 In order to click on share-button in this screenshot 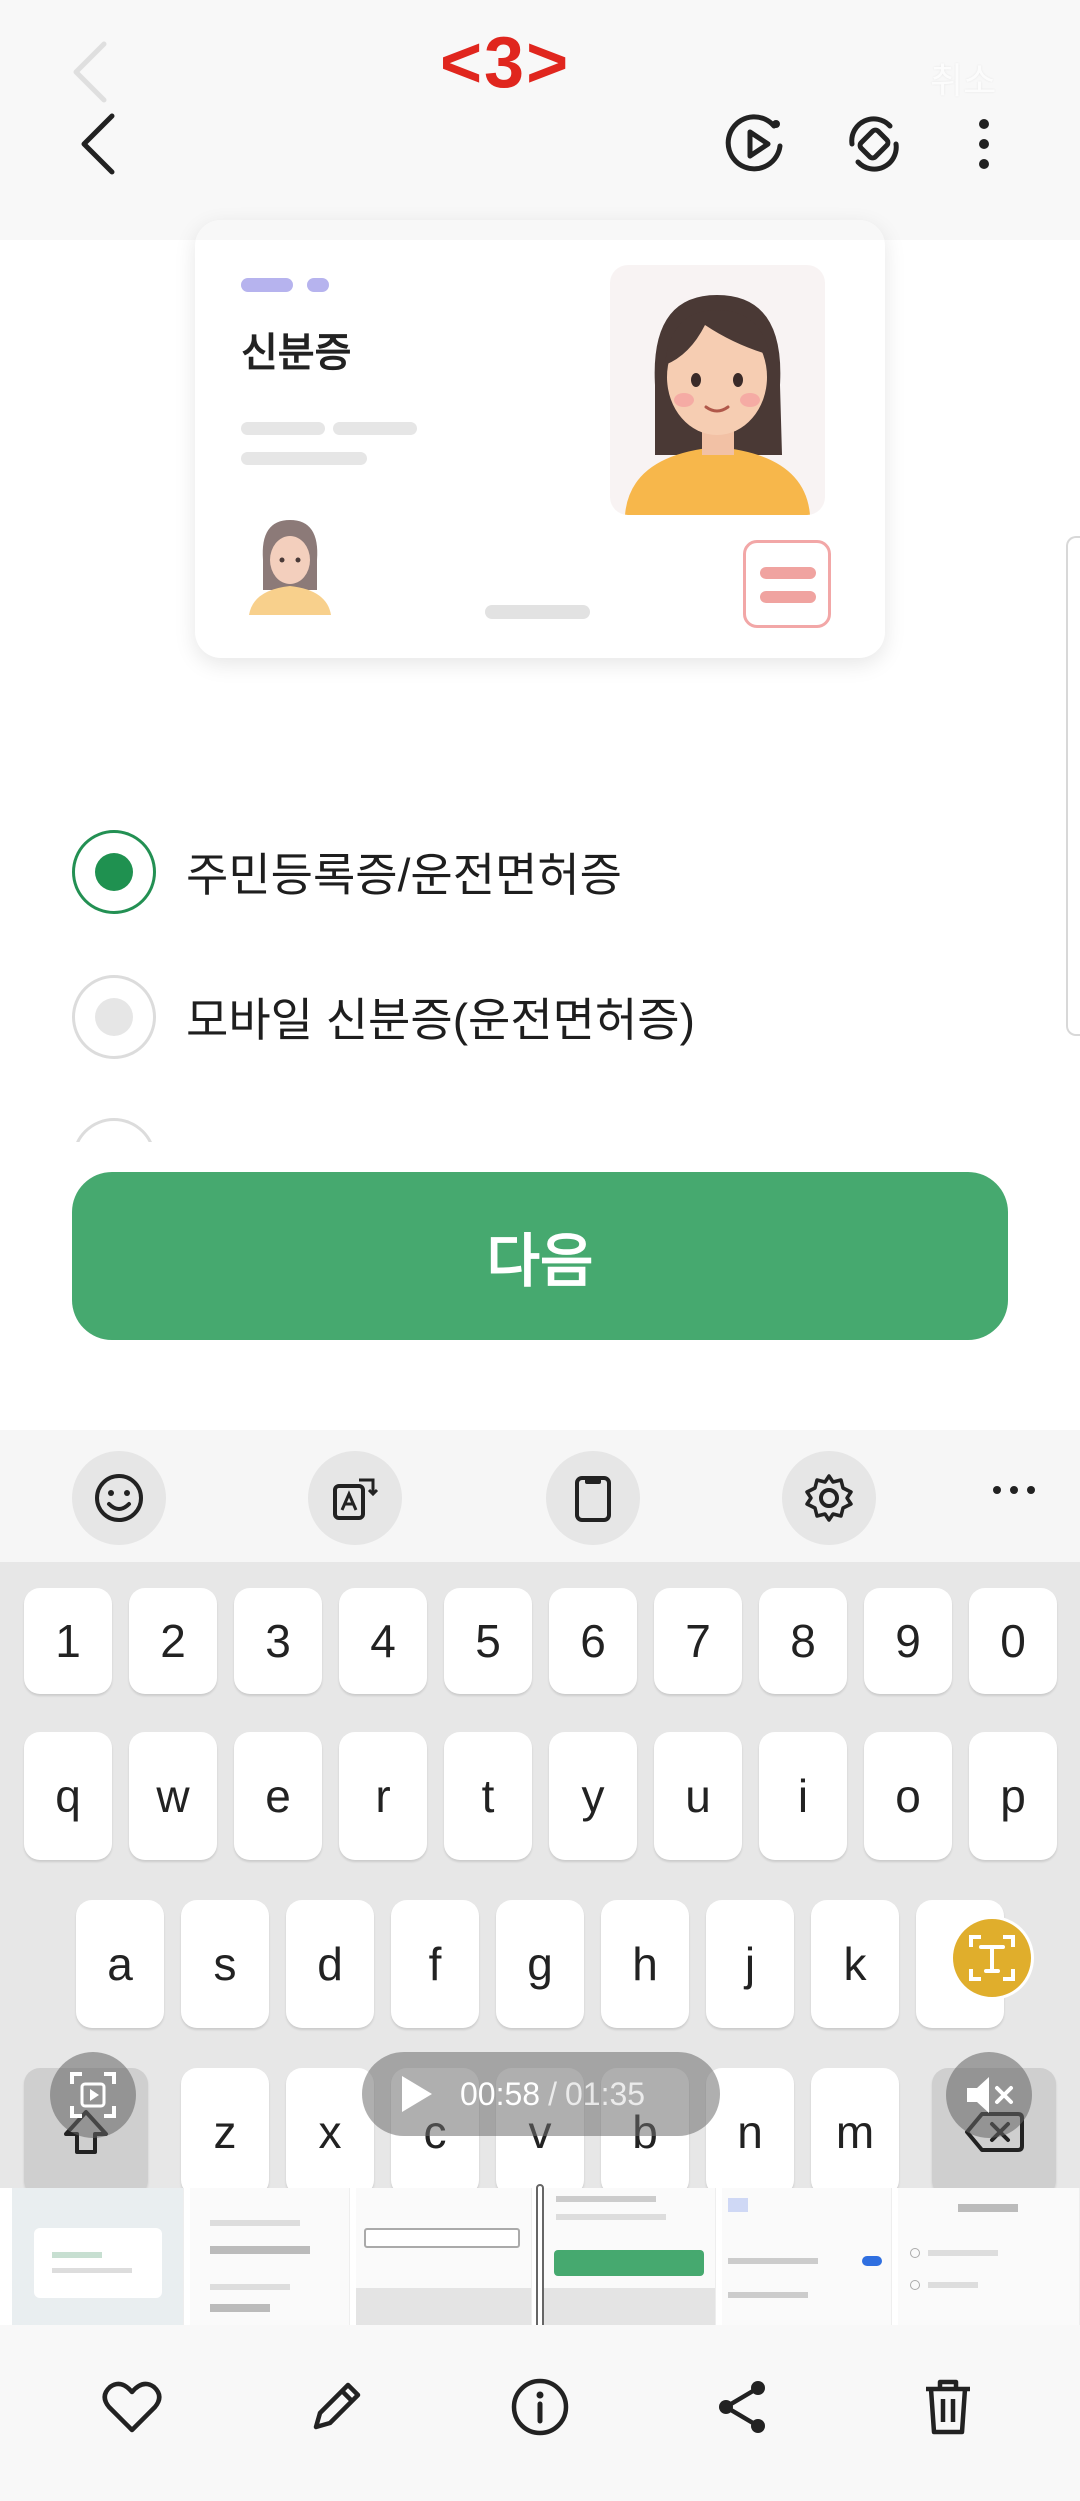, I will do `click(742, 2407)`.